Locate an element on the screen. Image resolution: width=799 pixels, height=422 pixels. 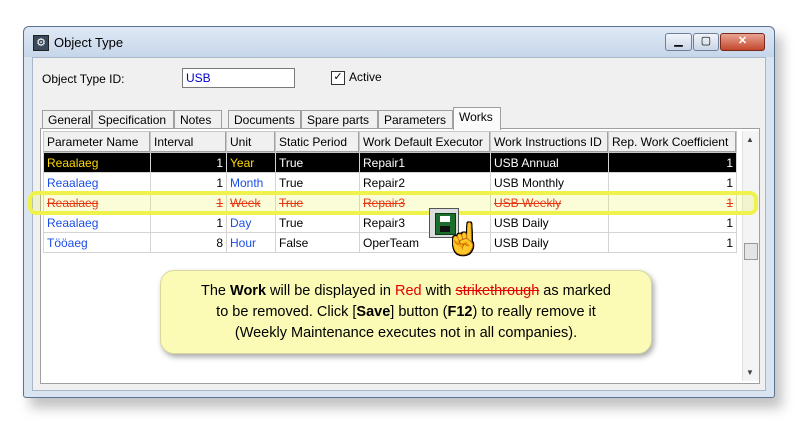
cell-unit: Year is located at coordinates (251, 162).